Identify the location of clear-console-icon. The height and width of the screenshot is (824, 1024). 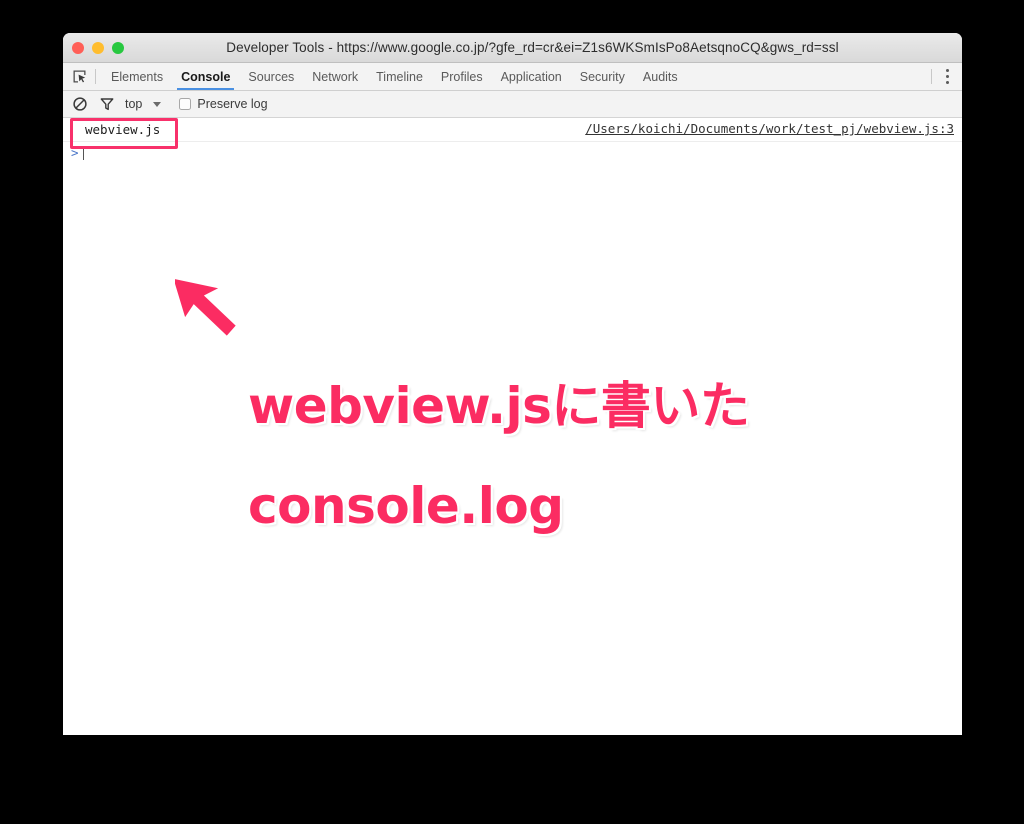
(80, 104).